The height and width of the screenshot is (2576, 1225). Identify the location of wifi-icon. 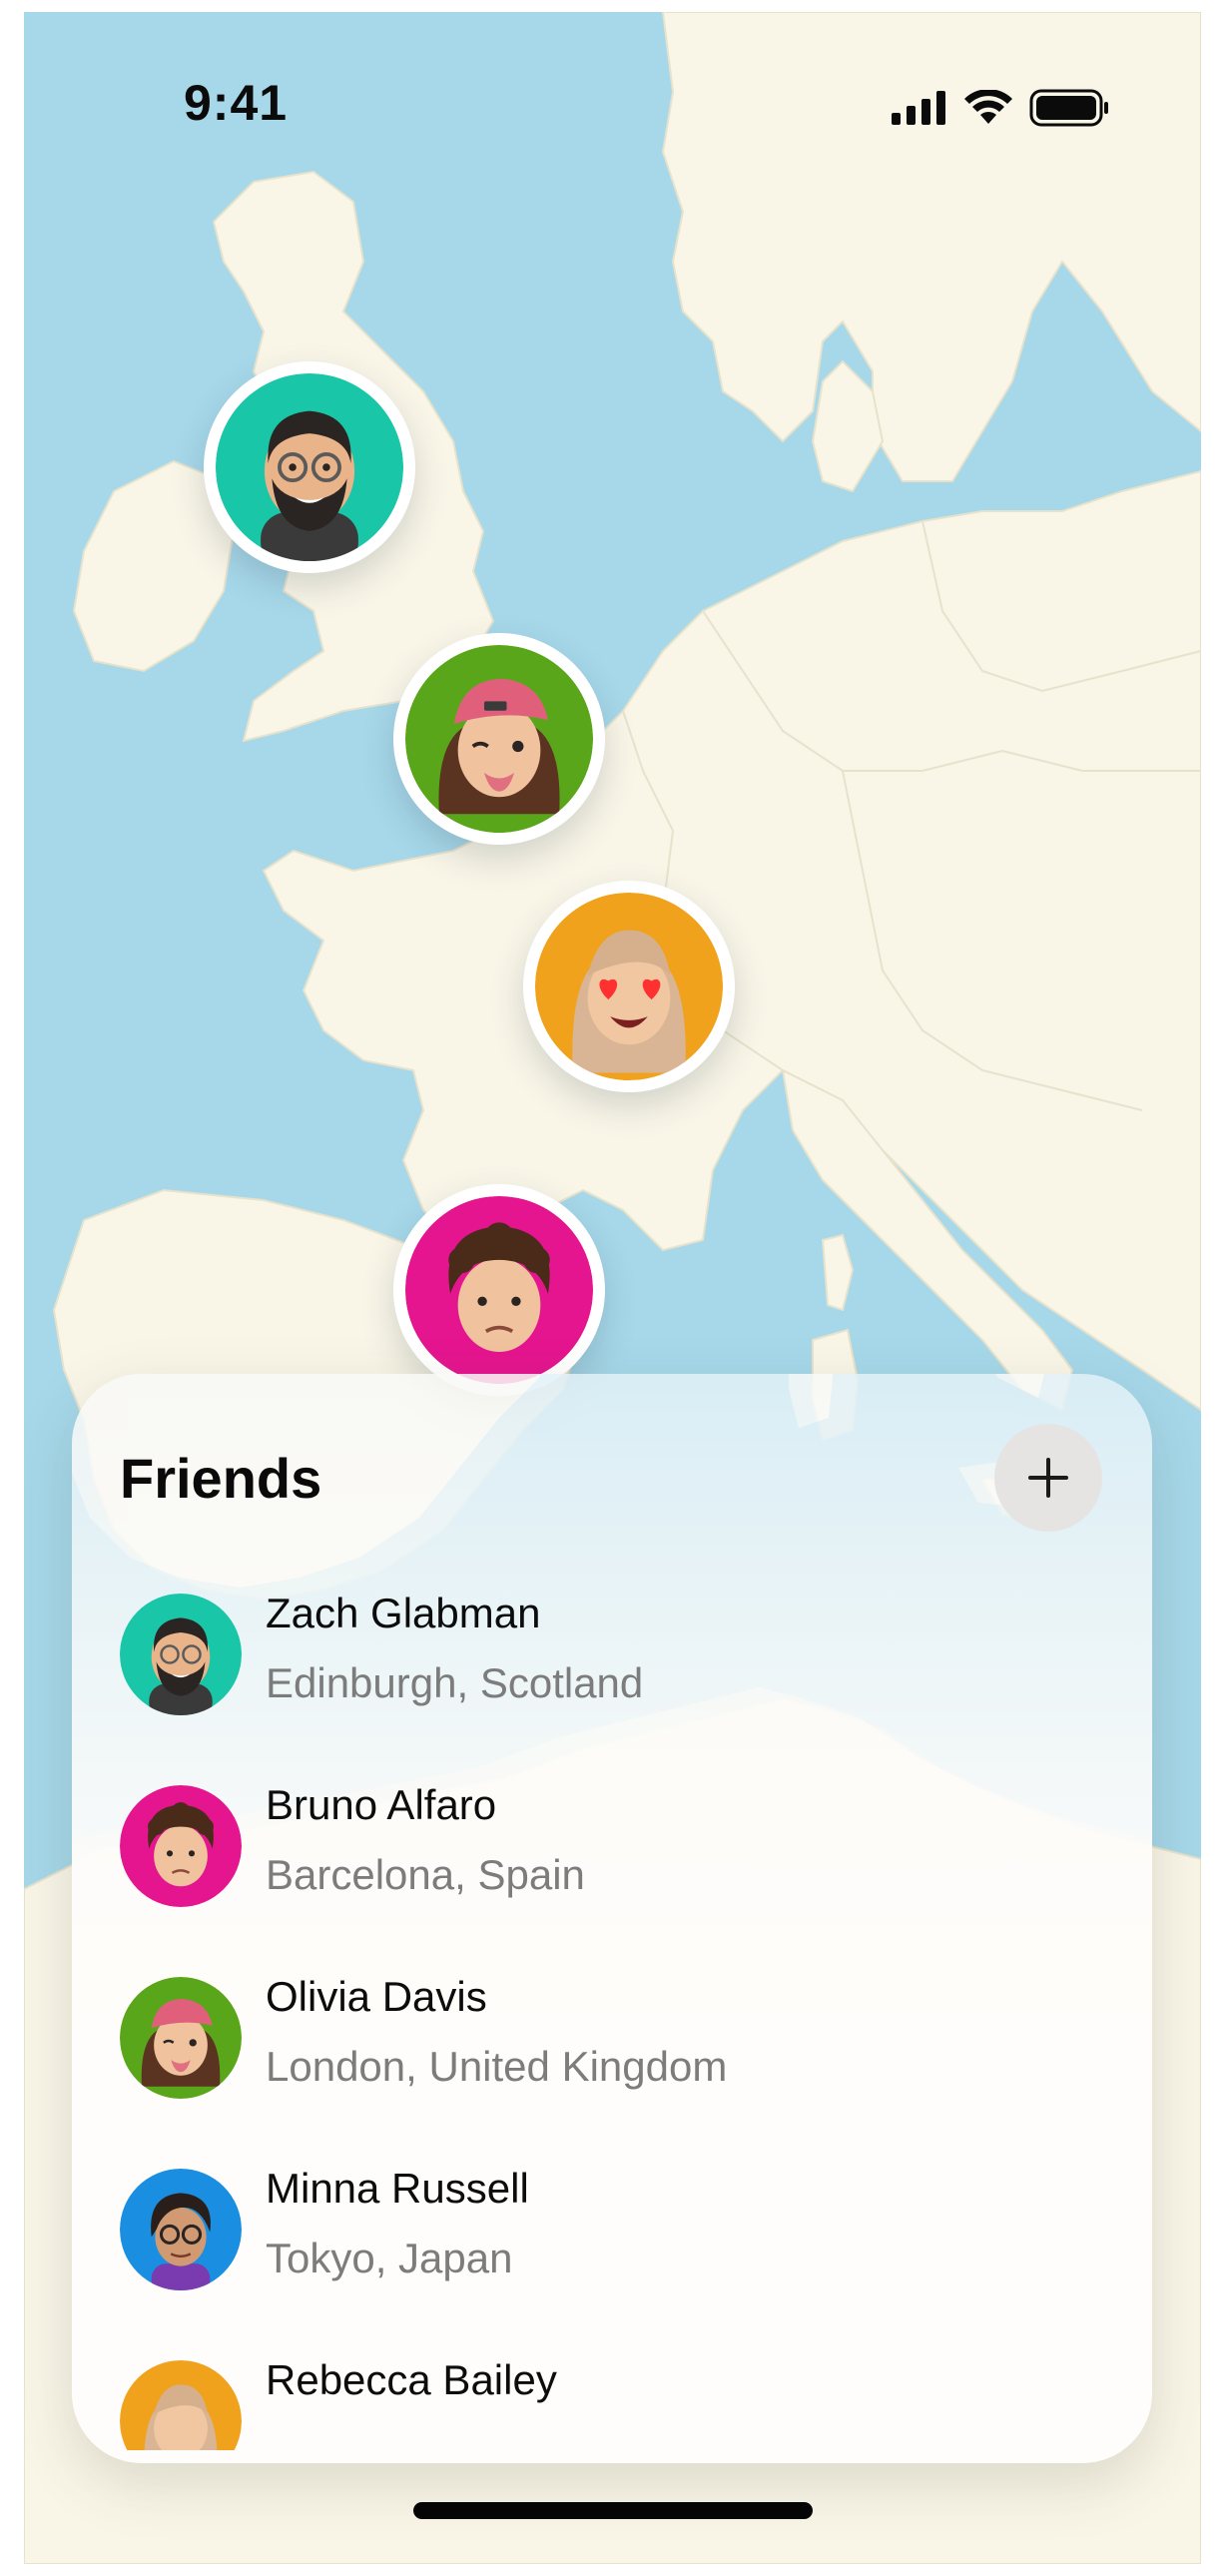
(988, 107).